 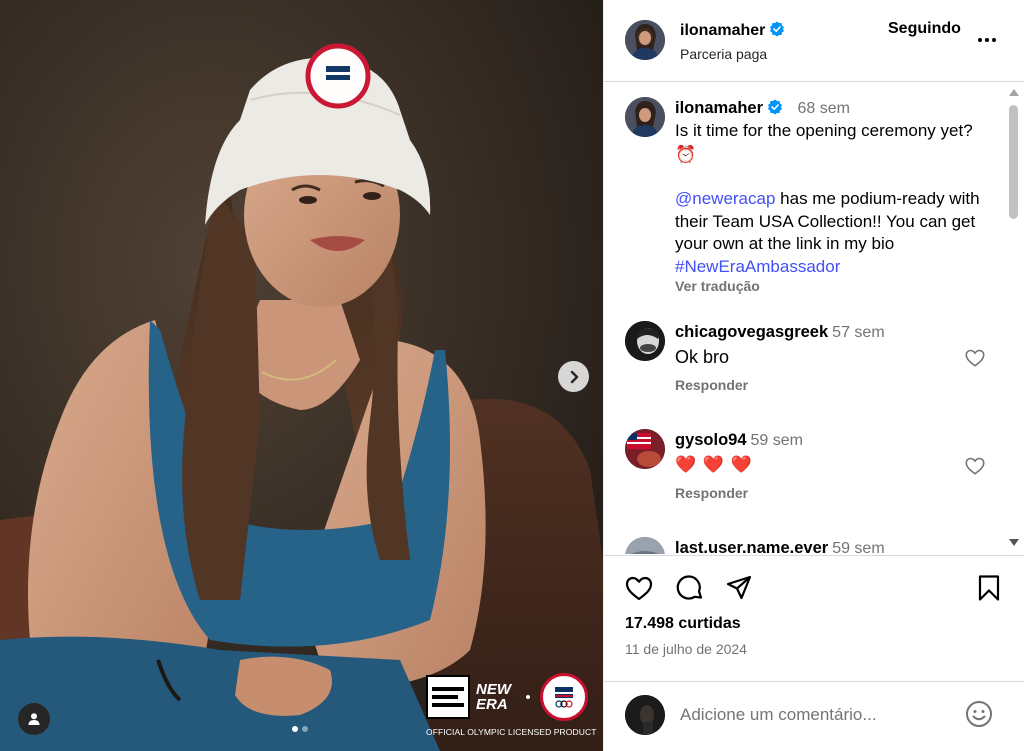 I want to click on current-user-avatar, so click(x=645, y=715).